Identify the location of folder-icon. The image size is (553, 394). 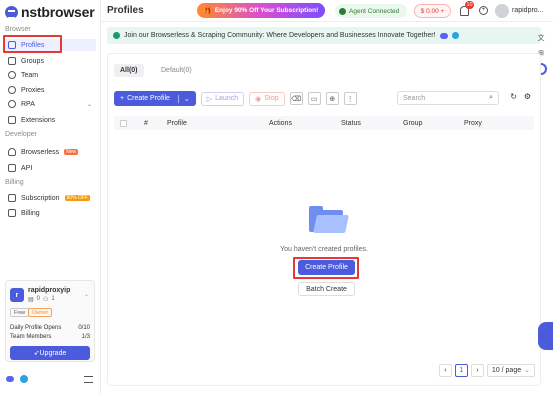
(12, 61).